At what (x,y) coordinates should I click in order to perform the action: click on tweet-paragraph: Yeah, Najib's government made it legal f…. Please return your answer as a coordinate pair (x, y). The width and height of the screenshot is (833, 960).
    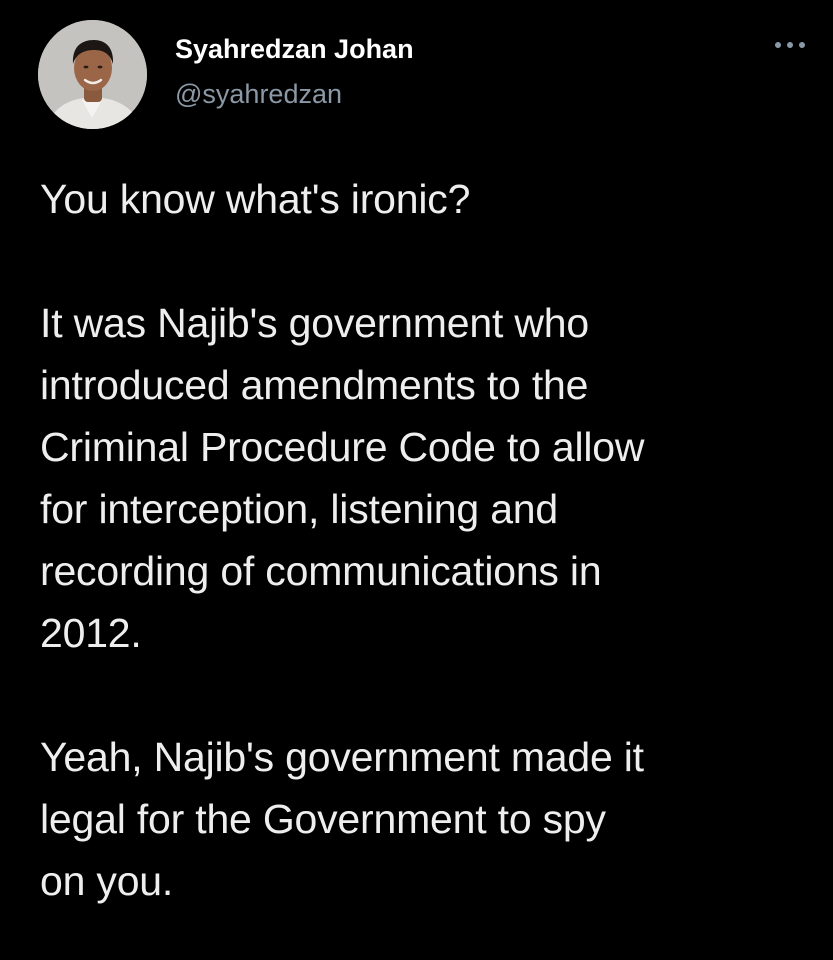
    Looking at the image, I should click on (342, 819).